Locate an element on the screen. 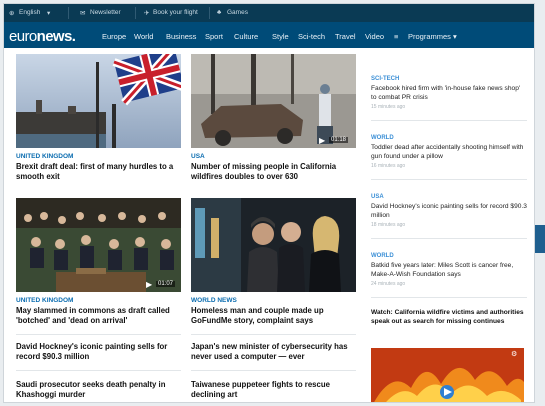 The width and height of the screenshot is (545, 406). wildfire-flames-image is located at coordinates (447, 375).